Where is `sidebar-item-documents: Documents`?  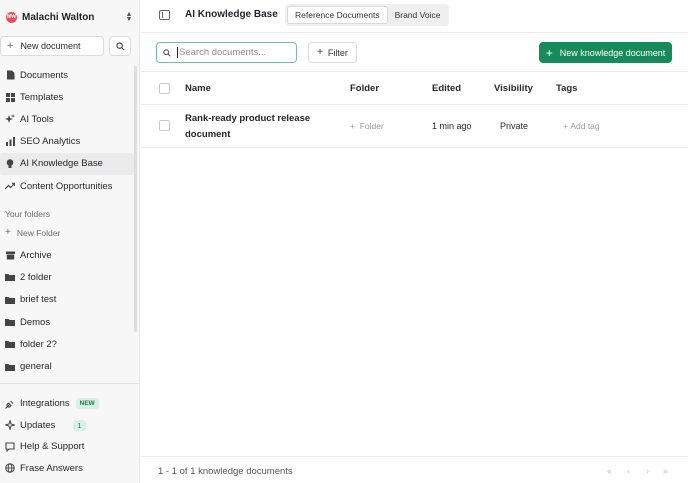 sidebar-item-documents: Documents is located at coordinates (67, 75).